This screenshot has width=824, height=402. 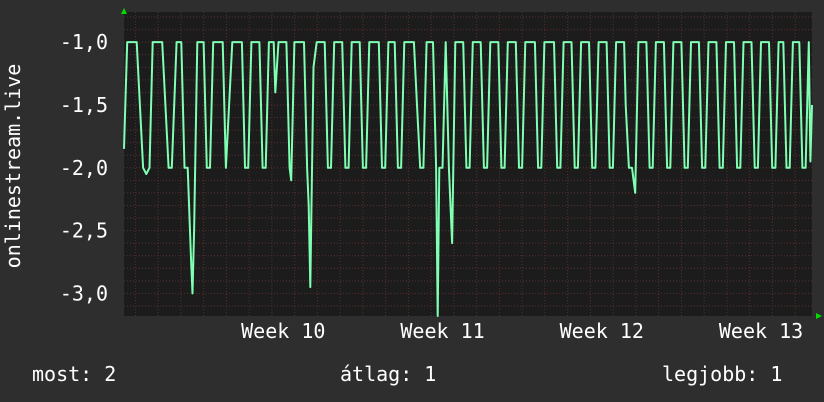 I want to click on x-tick-label: Week 13, so click(x=761, y=331).